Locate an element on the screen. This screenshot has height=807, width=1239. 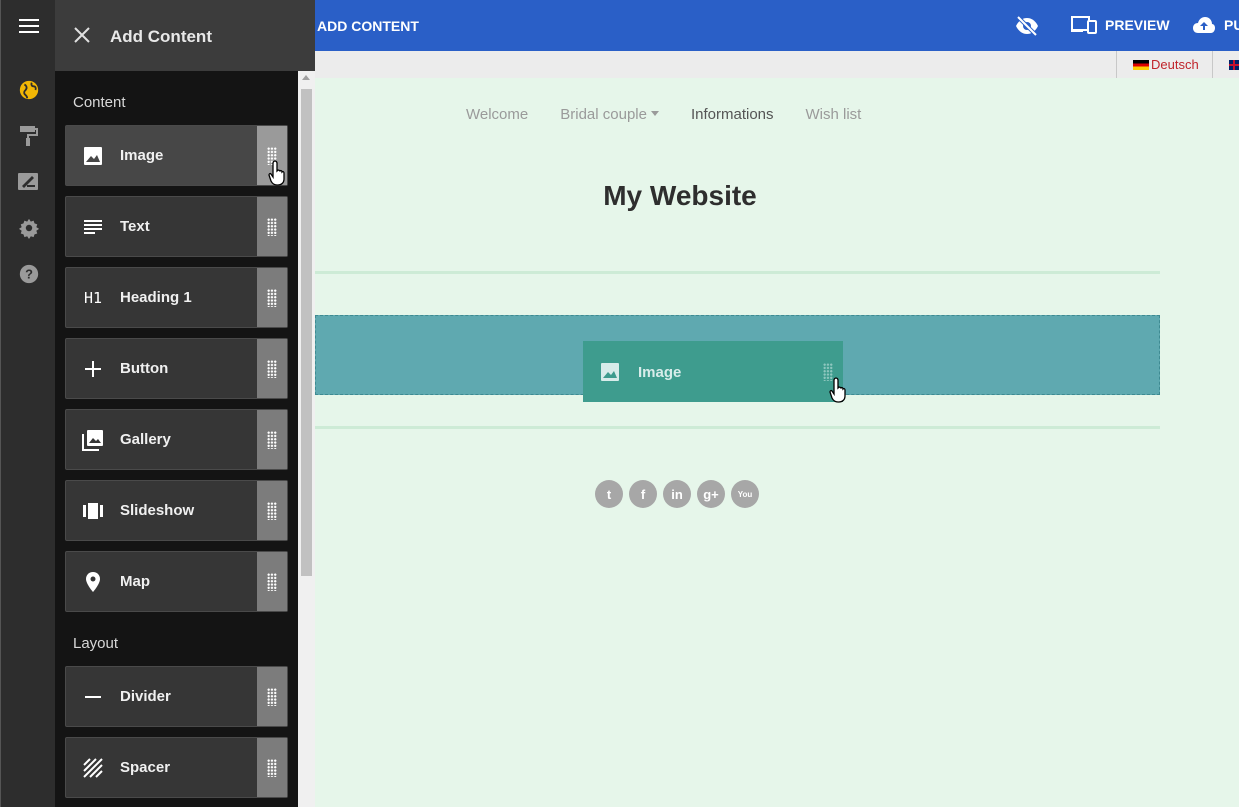
twitter-icon: t is located at coordinates (609, 494).